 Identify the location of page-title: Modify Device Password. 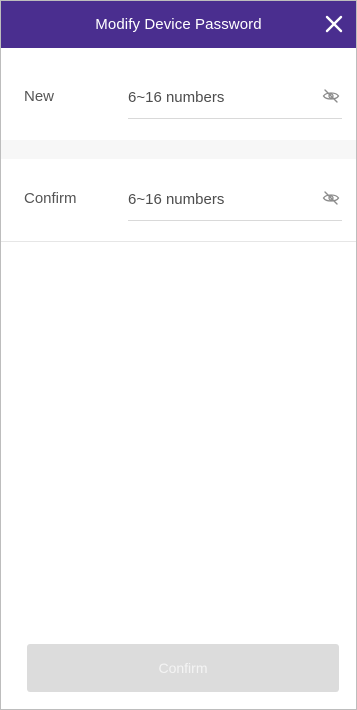
(178, 24).